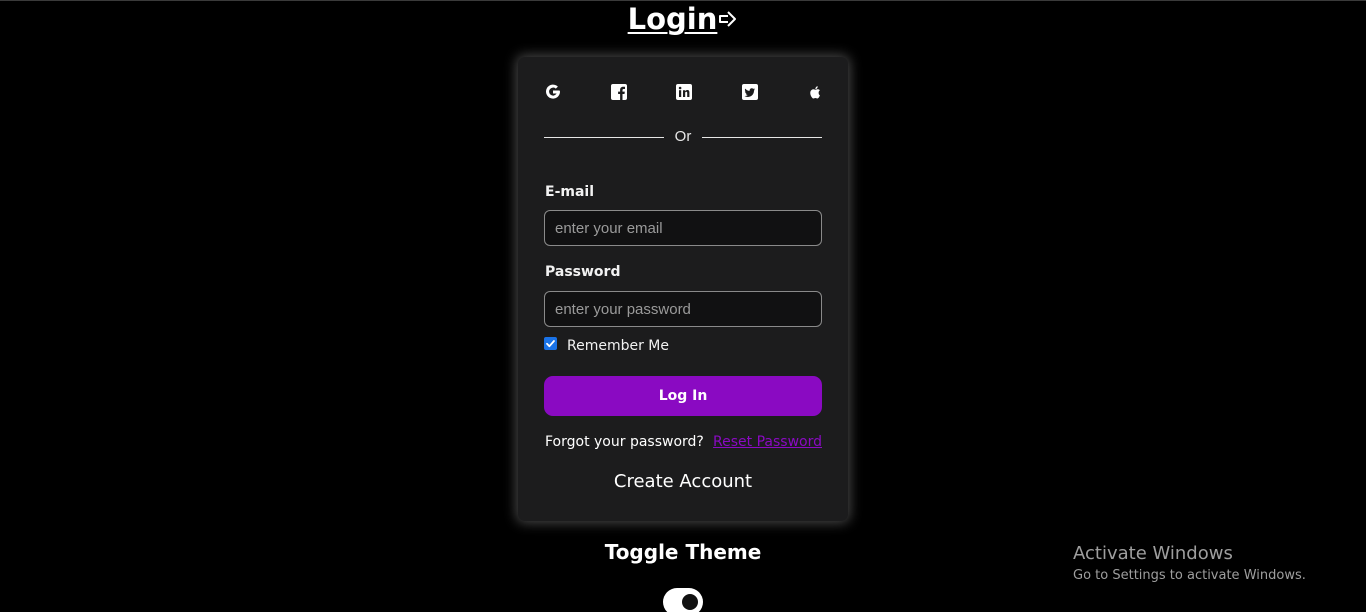 The image size is (1366, 612). I want to click on remember-me-checkbox, so click(550, 343).